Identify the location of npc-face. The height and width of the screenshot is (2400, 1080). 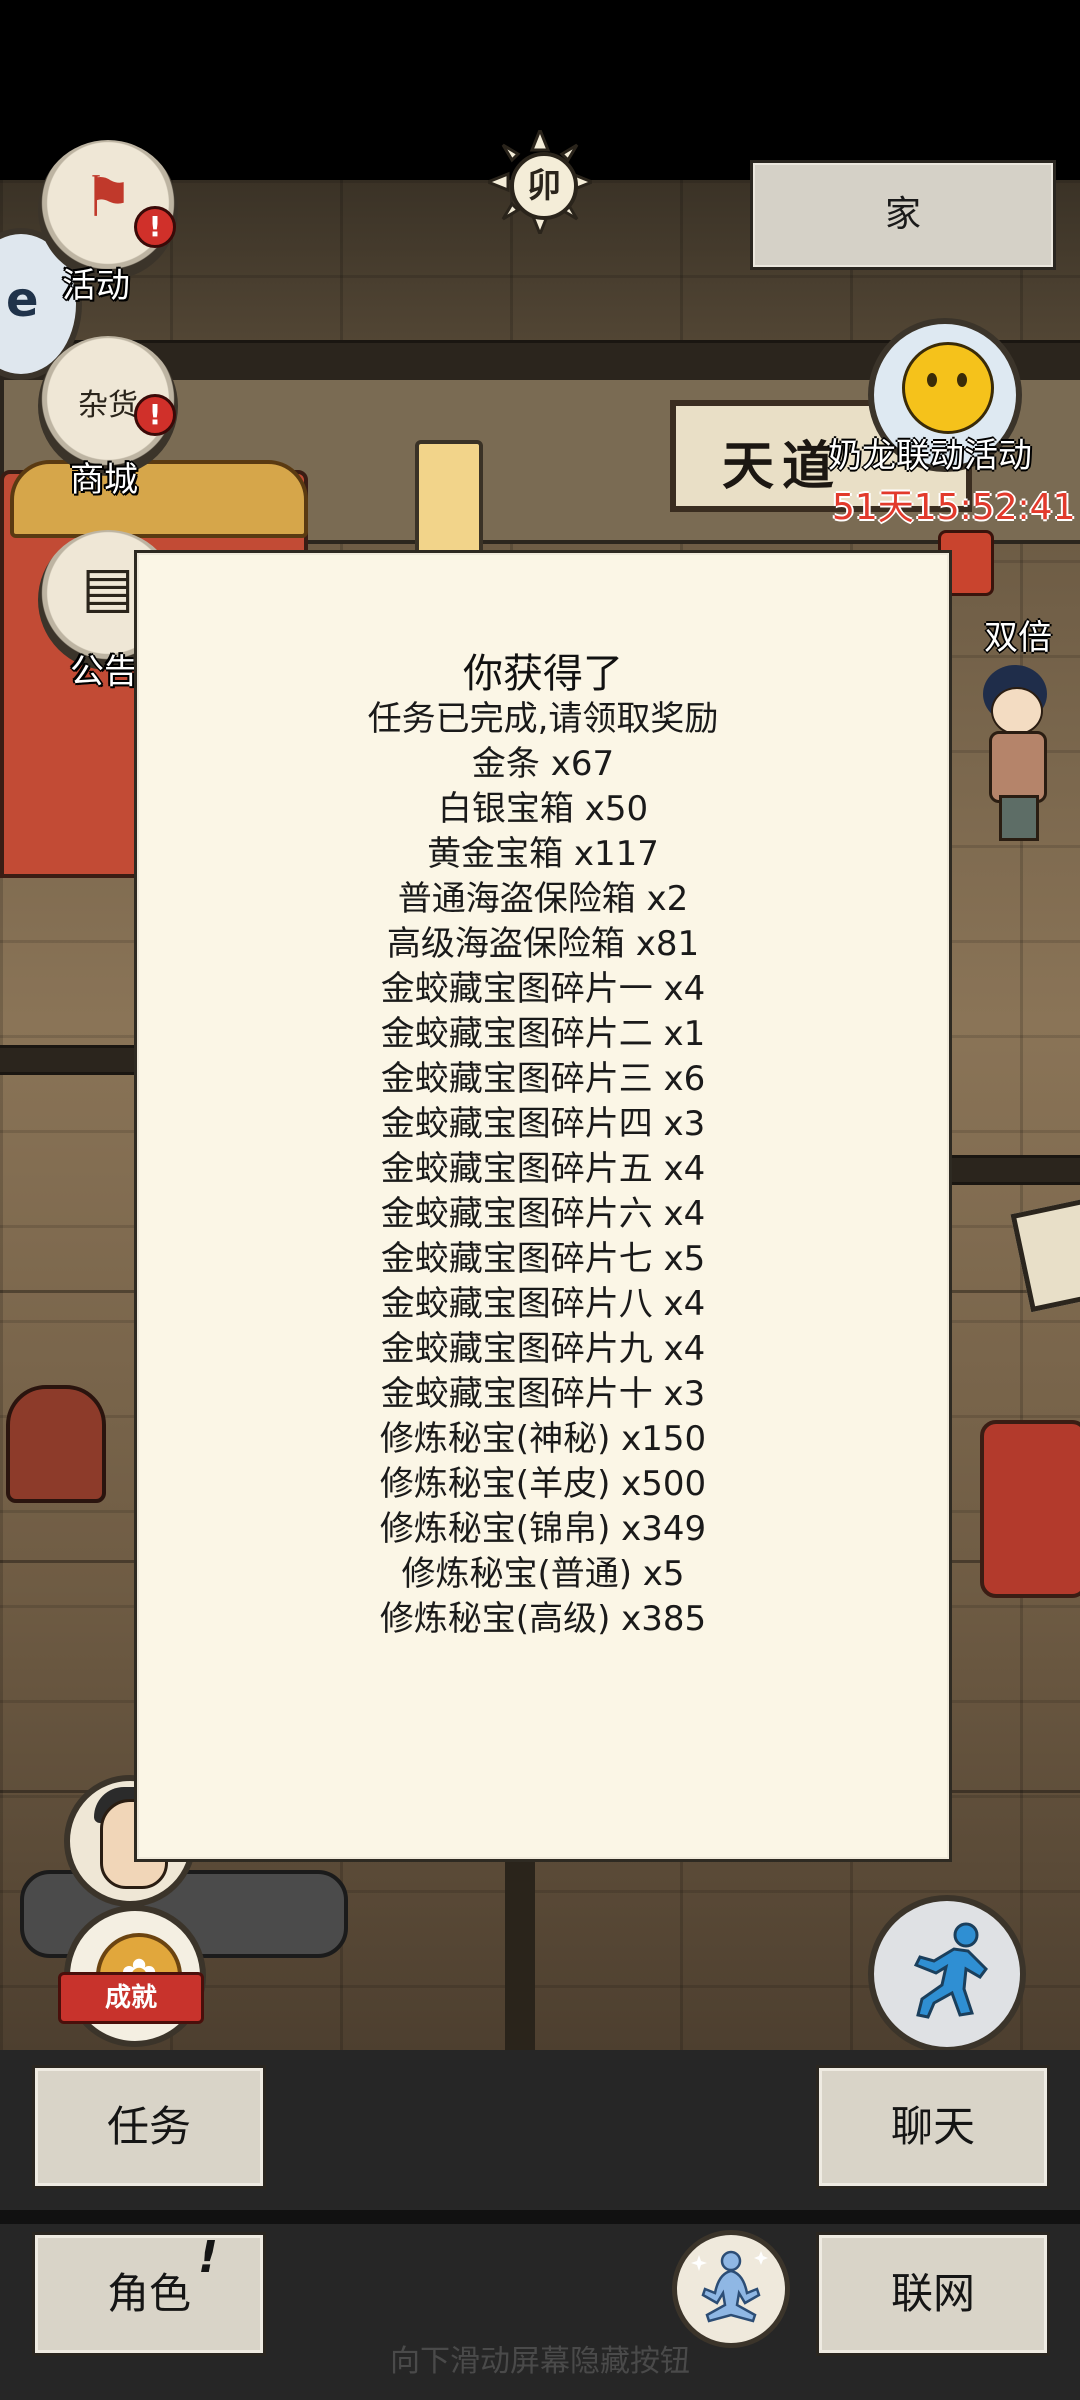
(1017, 711).